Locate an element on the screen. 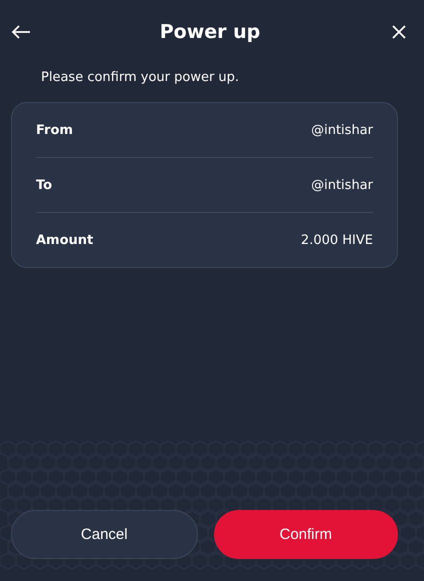  cancel-button: Cancel is located at coordinates (104, 534).